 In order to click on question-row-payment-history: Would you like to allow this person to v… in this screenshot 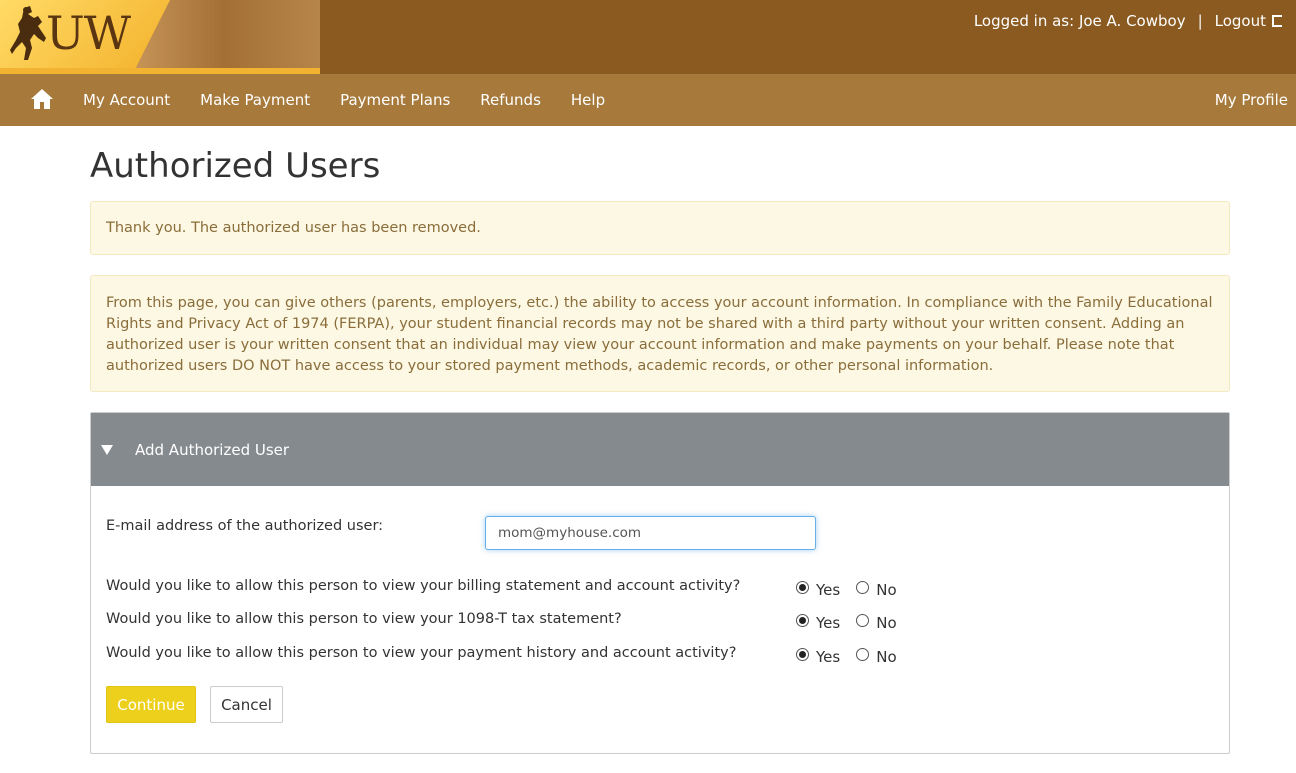, I will do `click(656, 657)`.